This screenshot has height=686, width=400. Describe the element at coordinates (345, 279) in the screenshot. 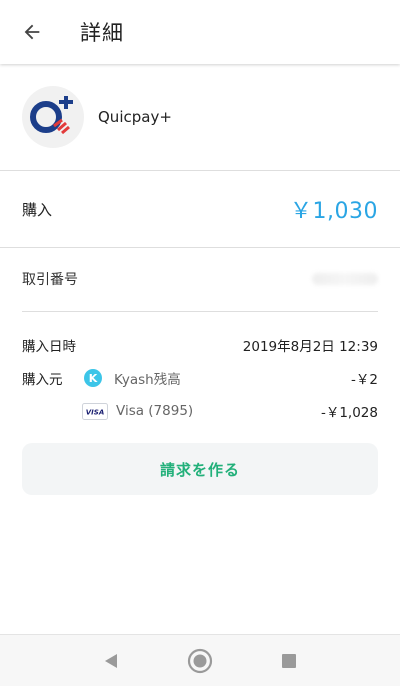

I see `transaction-number-value` at that location.